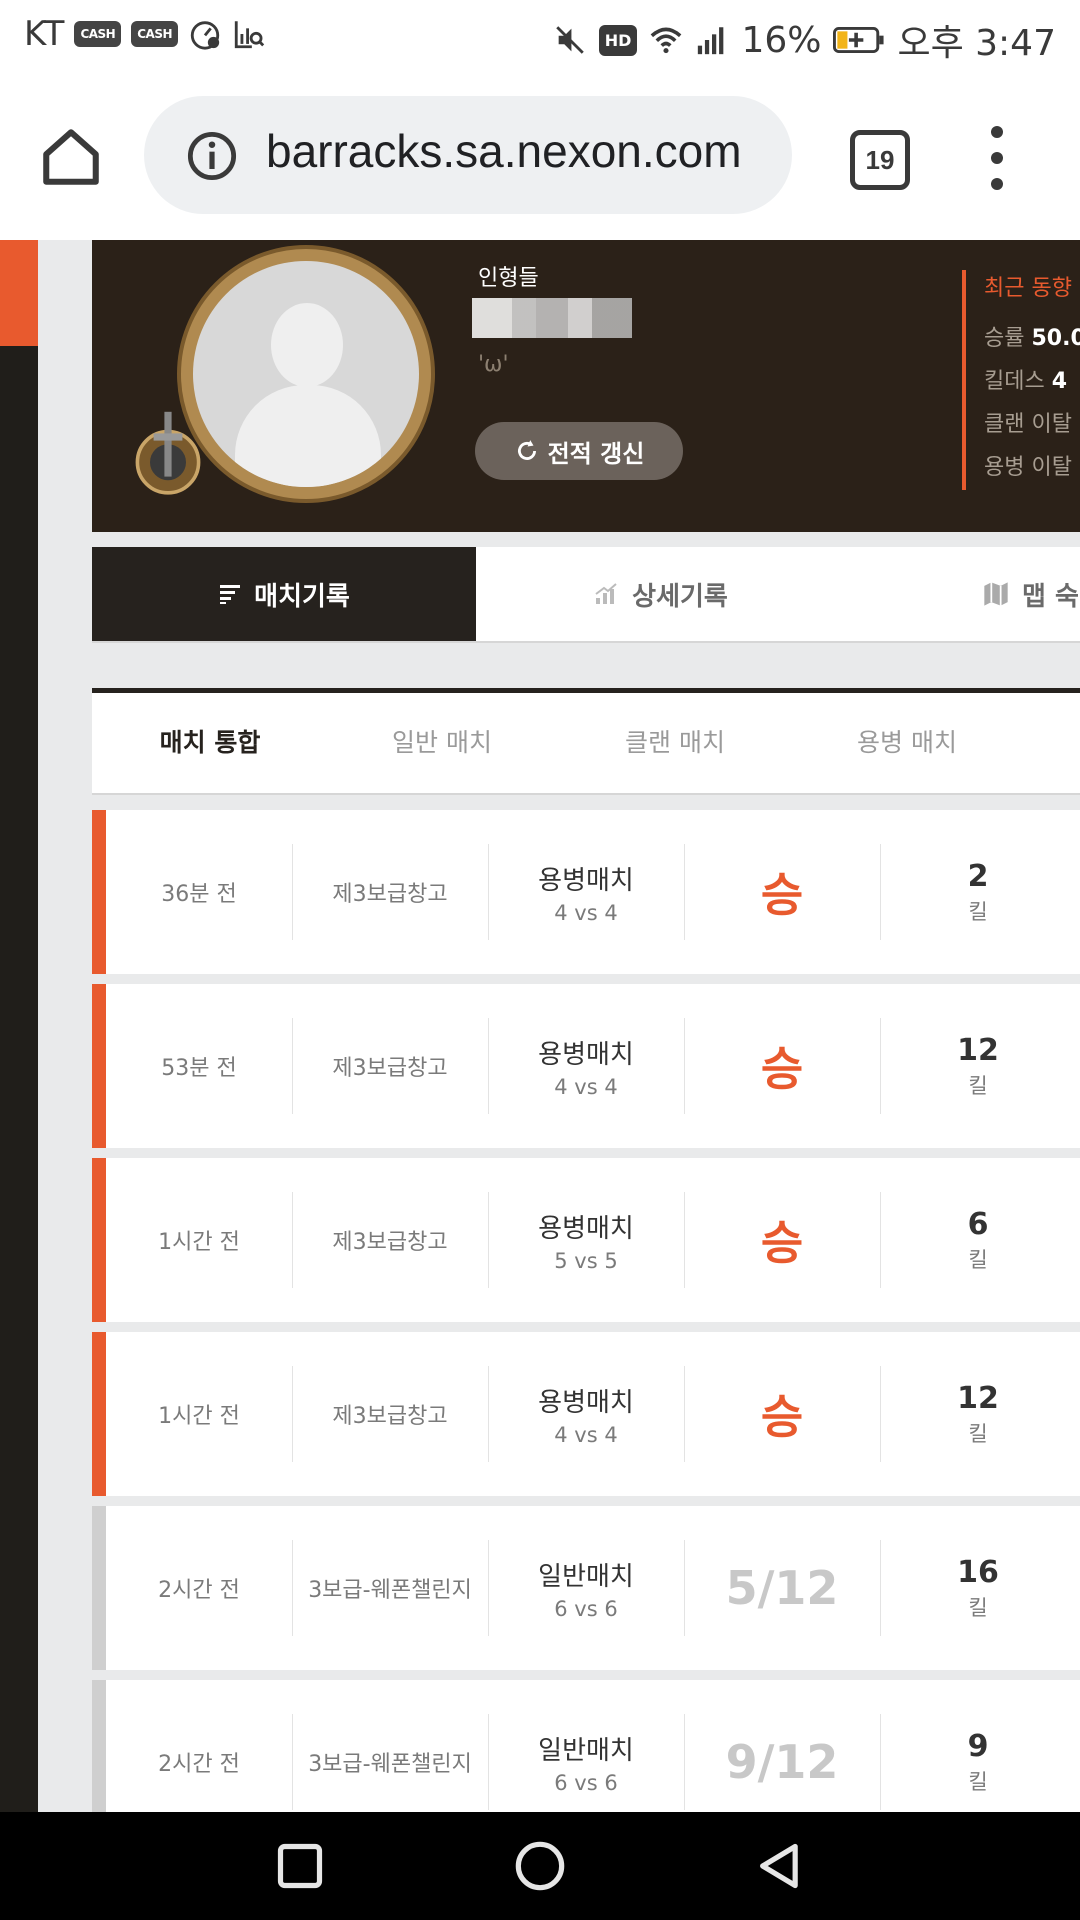  I want to click on home-circle-icon, so click(540, 1866).